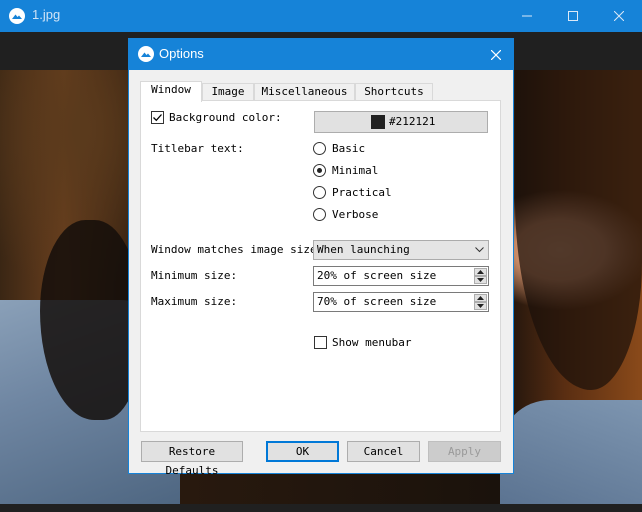 The width and height of the screenshot is (642, 512). Describe the element at coordinates (46, 14) in the screenshot. I see `window-title: 1.jpg` at that location.